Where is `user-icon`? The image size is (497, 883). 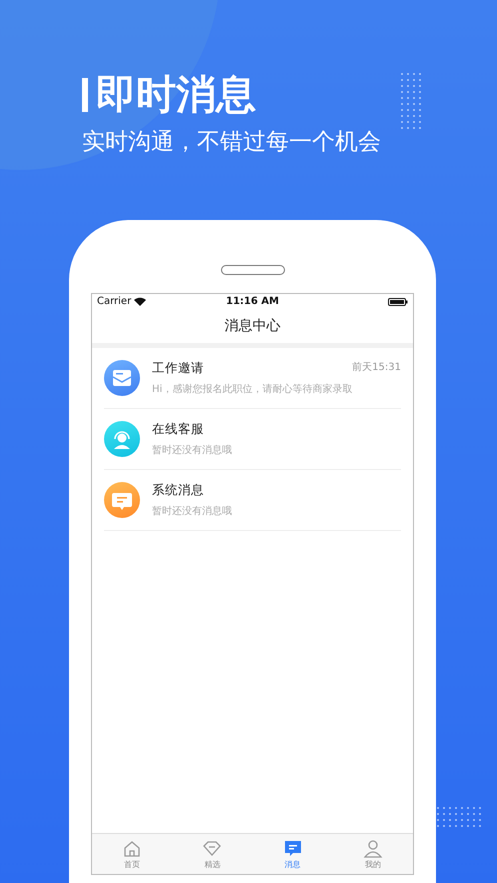
user-icon is located at coordinates (373, 848).